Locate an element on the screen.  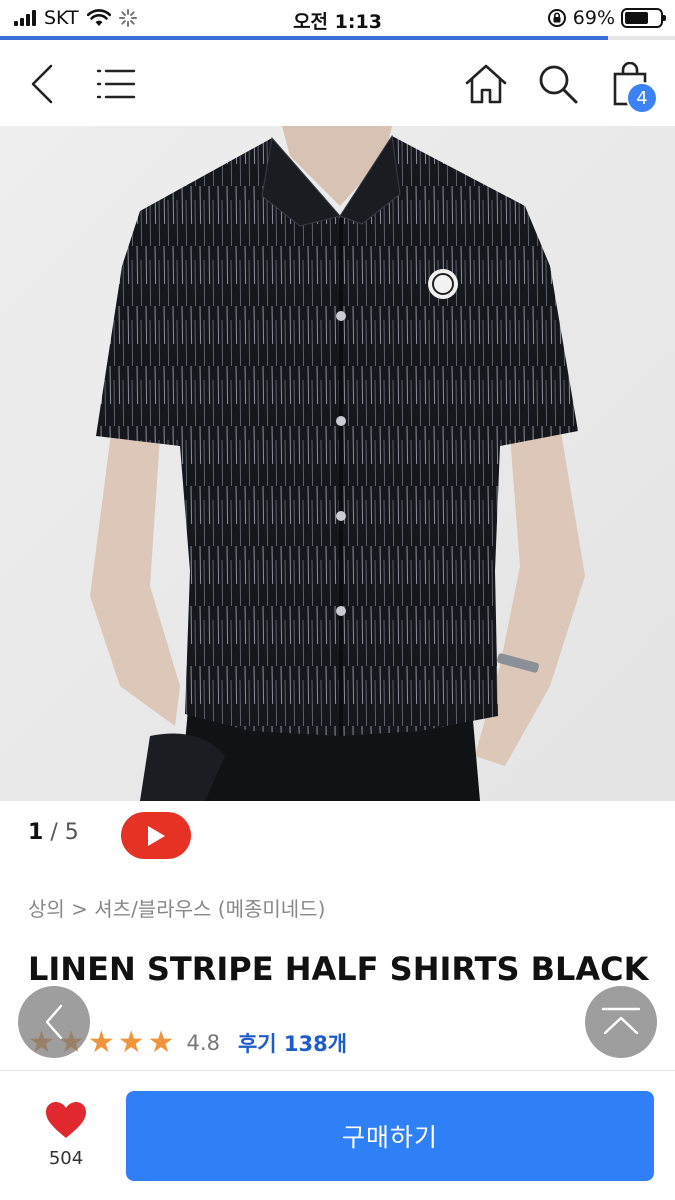
like-button: 504 is located at coordinates (66, 1134).